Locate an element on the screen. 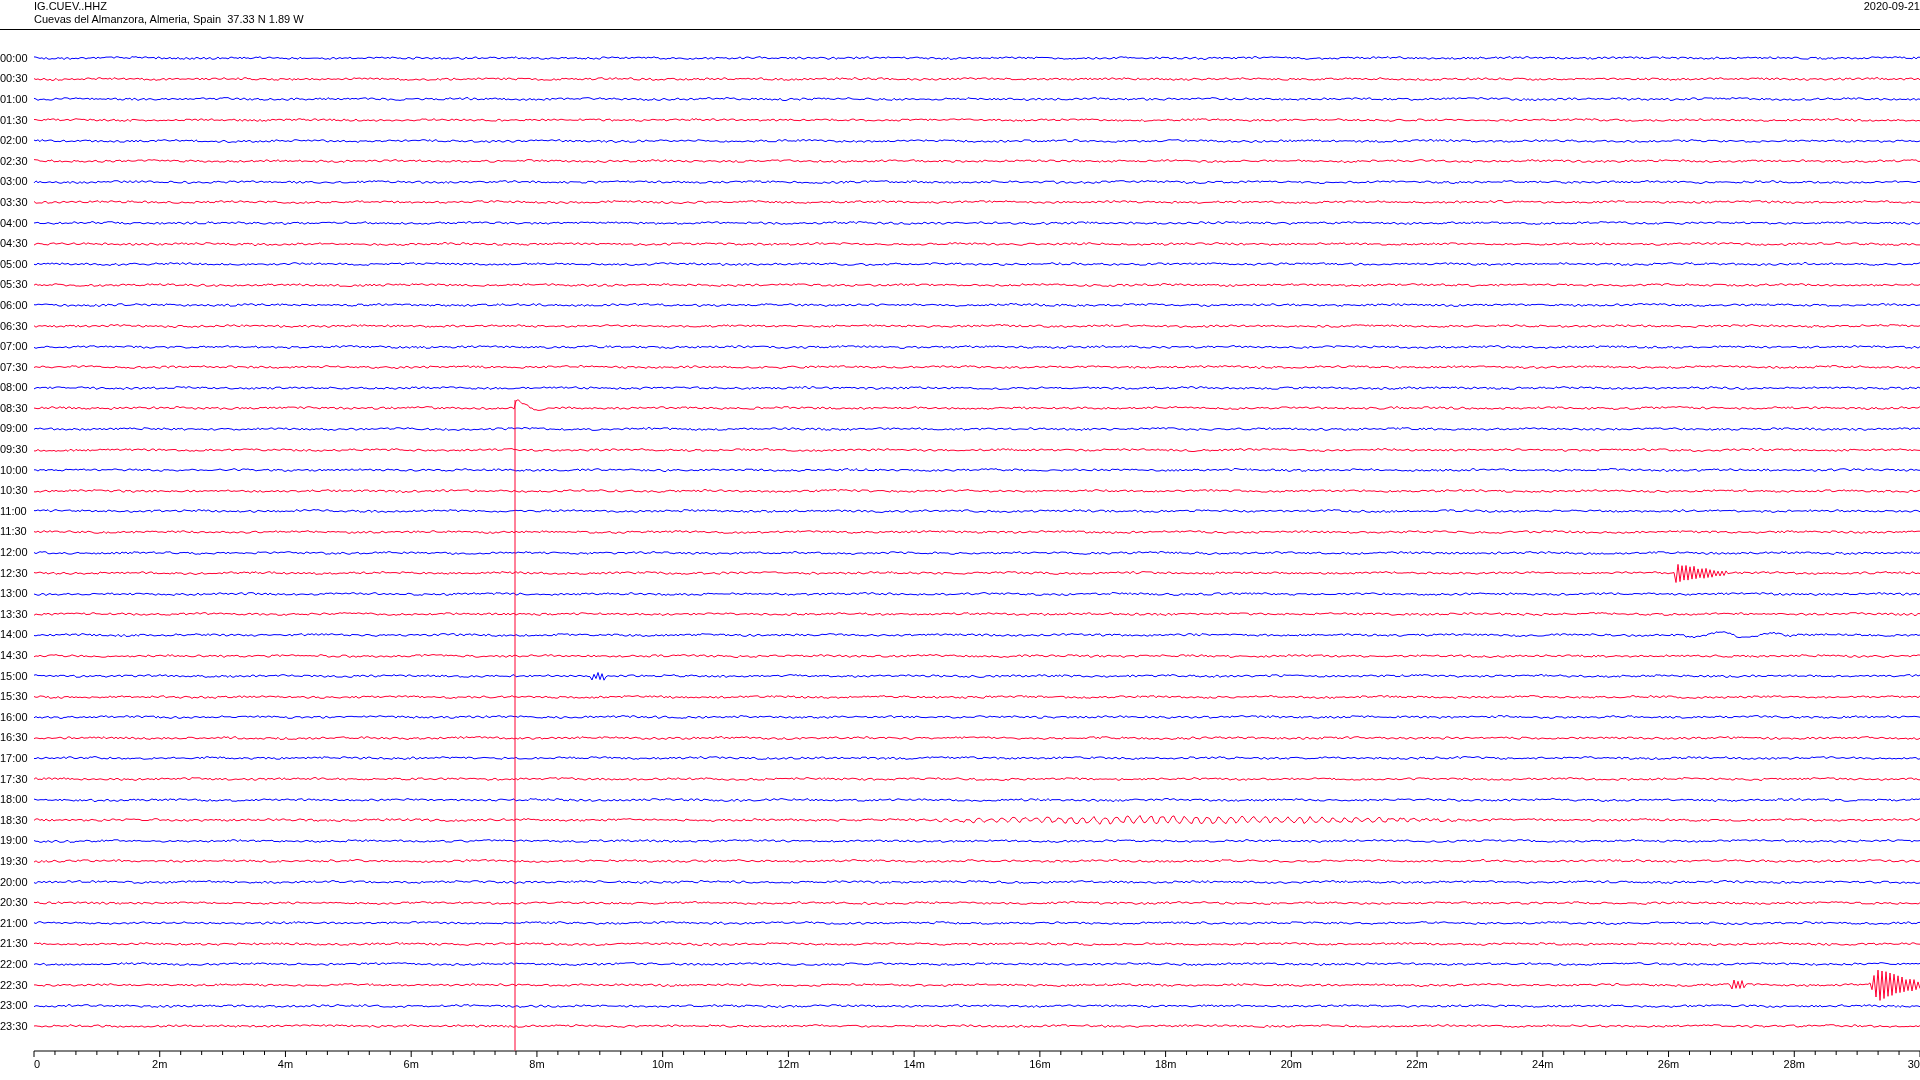  time-label: 07:00 is located at coordinates (14, 347).